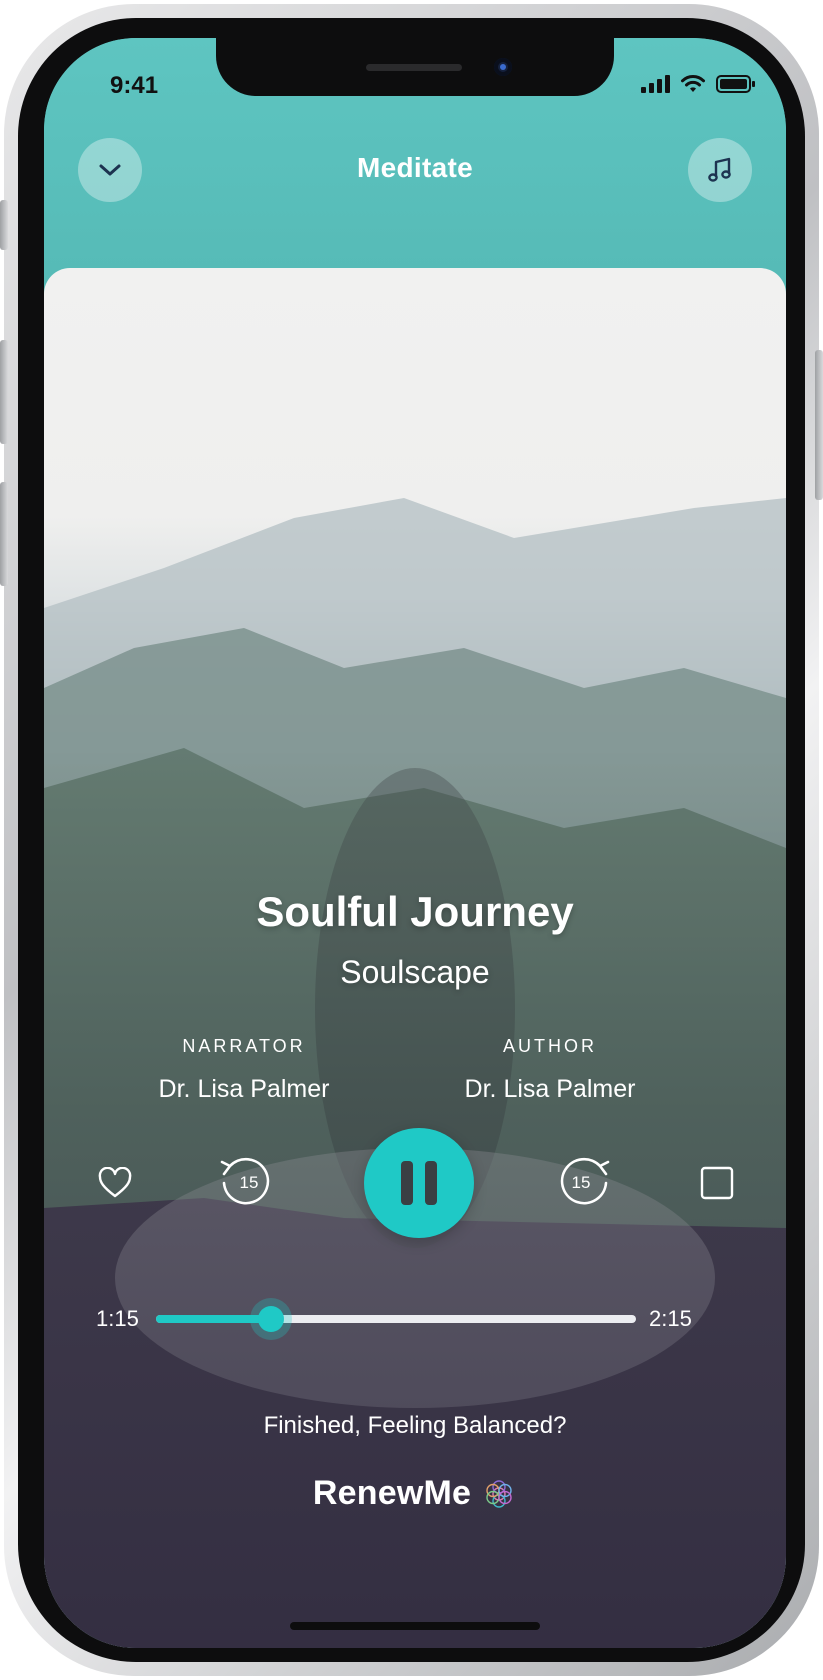 This screenshot has height=1680, width=823. Describe the element at coordinates (392, 1493) in the screenshot. I see `brand-name: RenewMe` at that location.